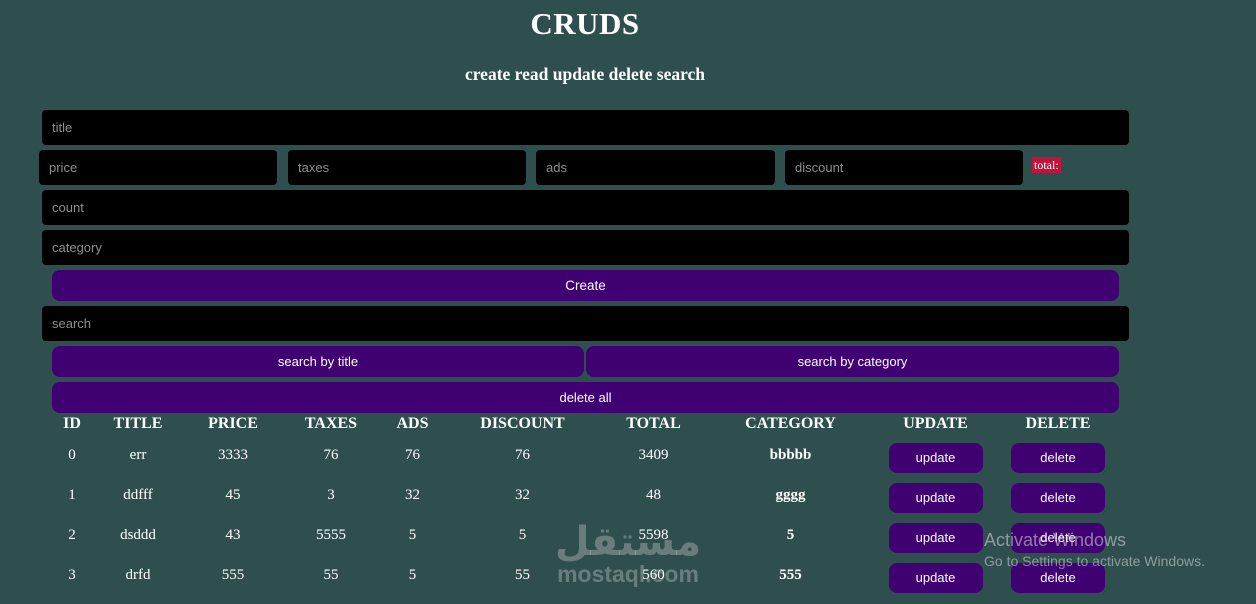  Describe the element at coordinates (233, 494) in the screenshot. I see `cell-price: 45` at that location.